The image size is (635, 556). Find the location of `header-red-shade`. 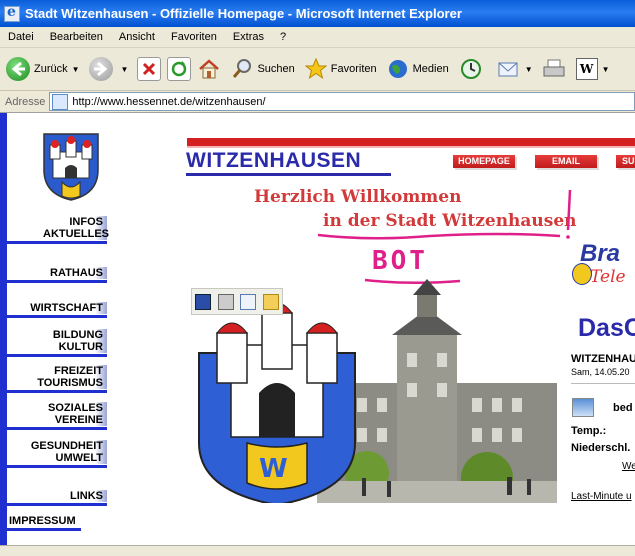

header-red-shade is located at coordinates (411, 147).